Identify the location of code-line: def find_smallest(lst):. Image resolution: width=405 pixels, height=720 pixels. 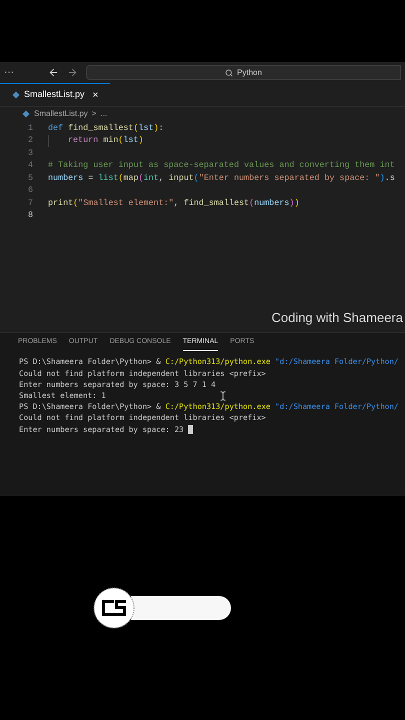
(106, 128).